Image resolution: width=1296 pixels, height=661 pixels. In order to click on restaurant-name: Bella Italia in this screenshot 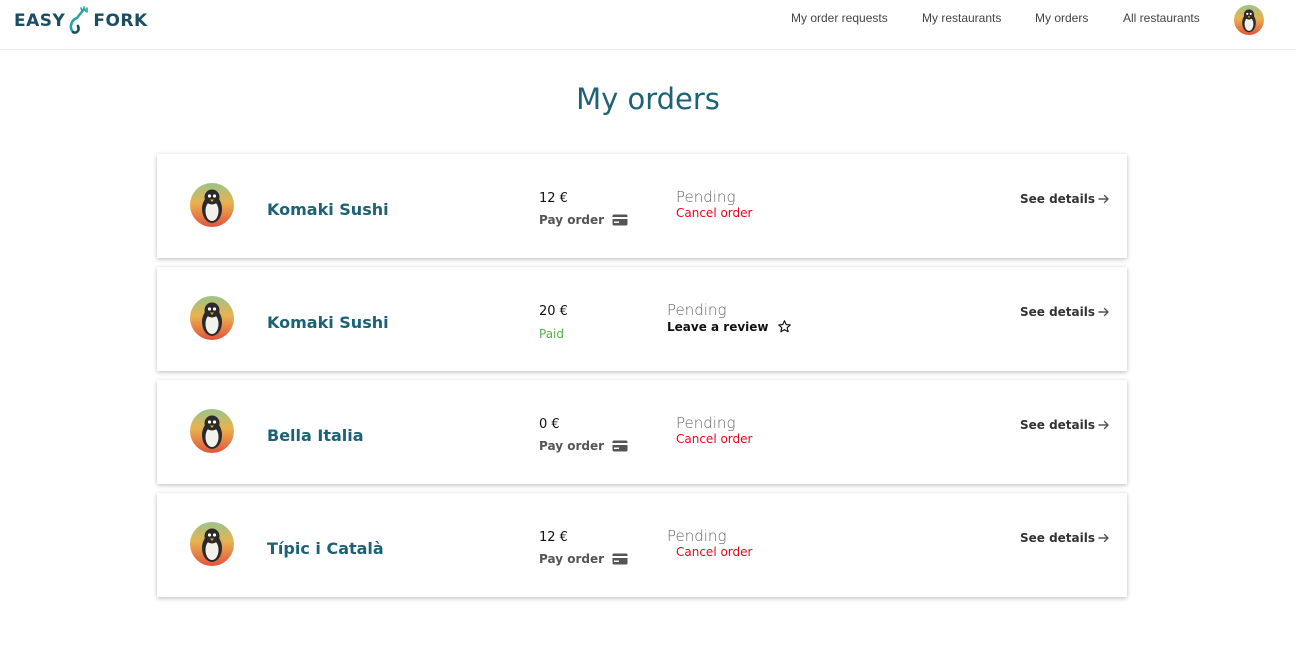, I will do `click(315, 435)`.